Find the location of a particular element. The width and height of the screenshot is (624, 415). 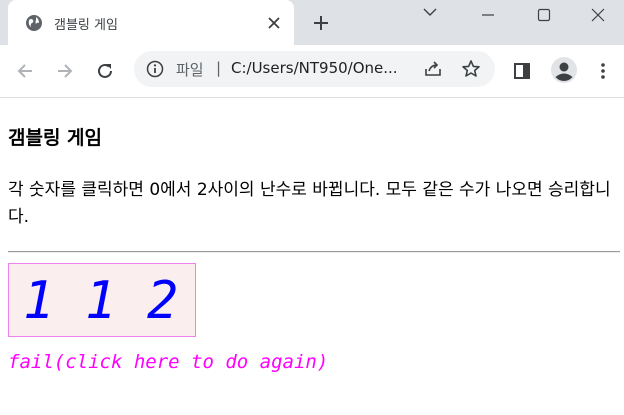

new-tab-button is located at coordinates (321, 23).